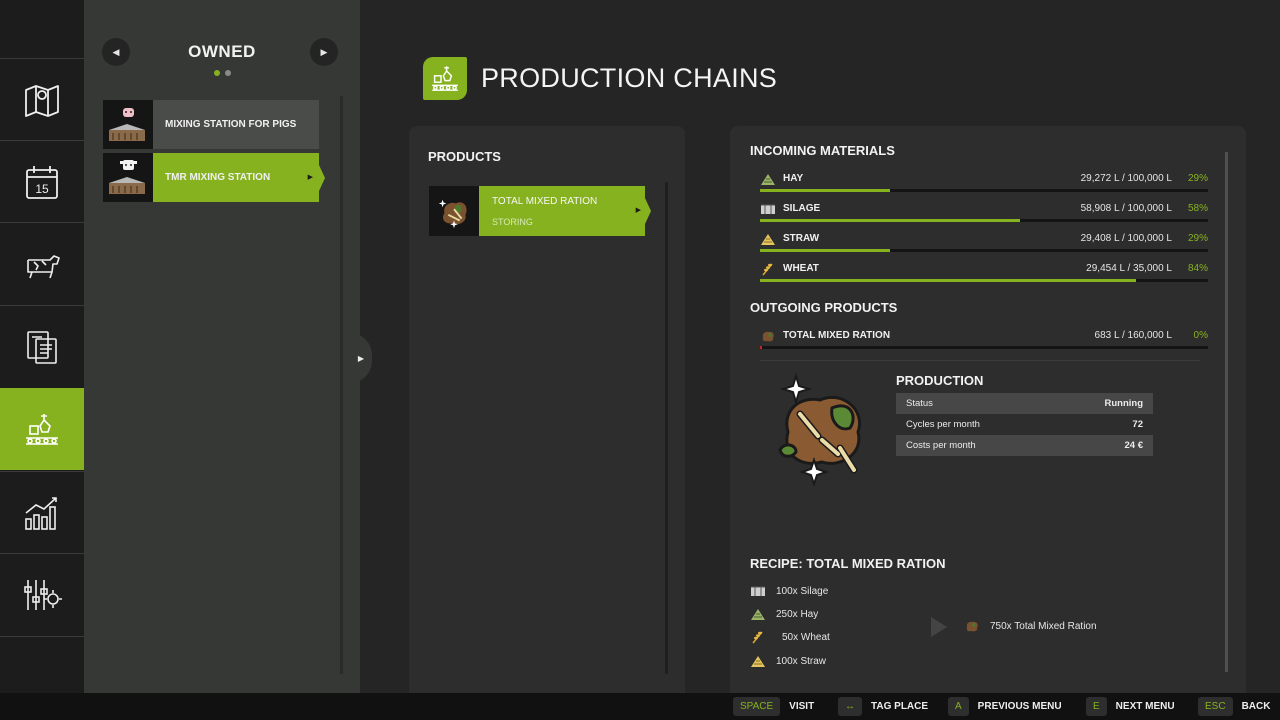 The width and height of the screenshot is (1280, 720). What do you see at coordinates (1137, 424) in the screenshot?
I see `row-value: 72` at bounding box center [1137, 424].